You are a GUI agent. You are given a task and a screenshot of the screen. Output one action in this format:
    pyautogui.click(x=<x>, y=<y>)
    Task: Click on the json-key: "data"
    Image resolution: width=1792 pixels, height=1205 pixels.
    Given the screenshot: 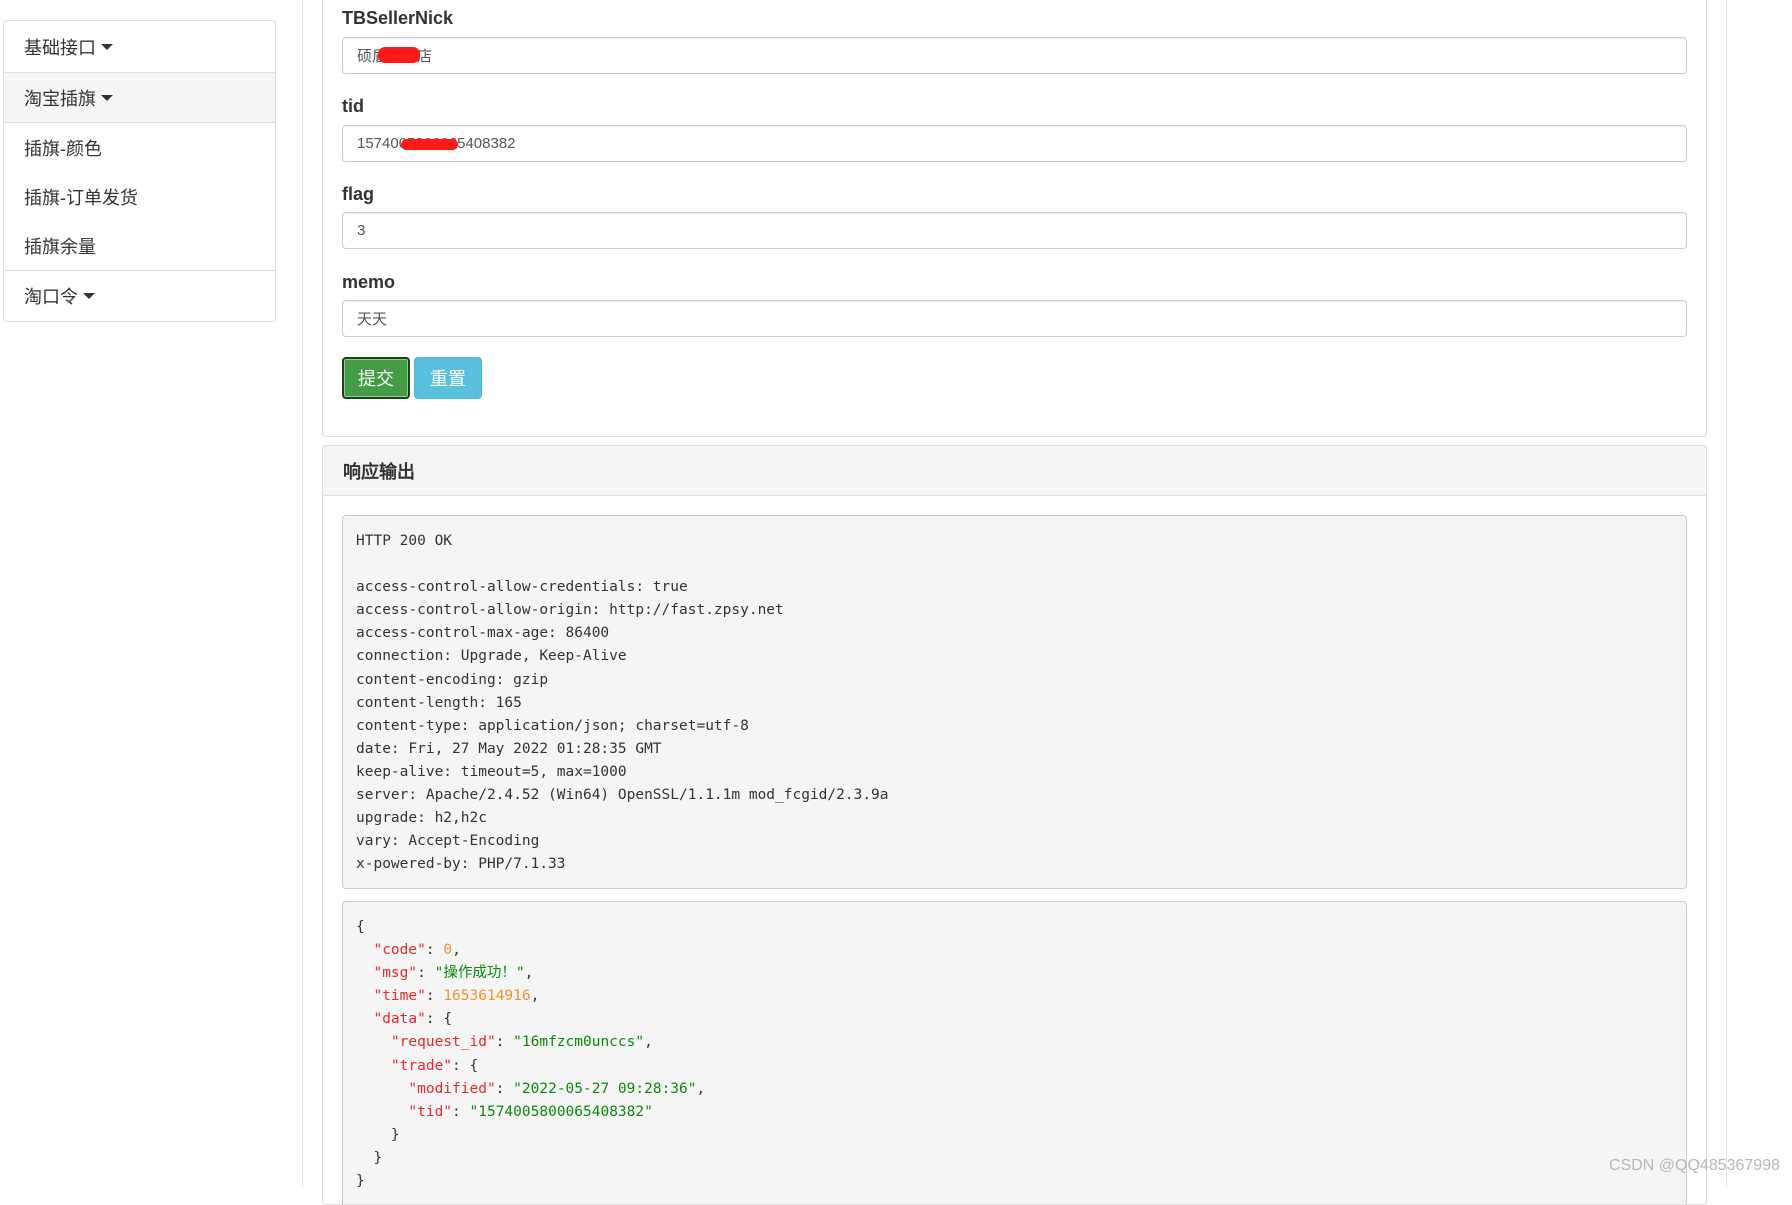 What is the action you would take?
    pyautogui.click(x=399, y=1019)
    